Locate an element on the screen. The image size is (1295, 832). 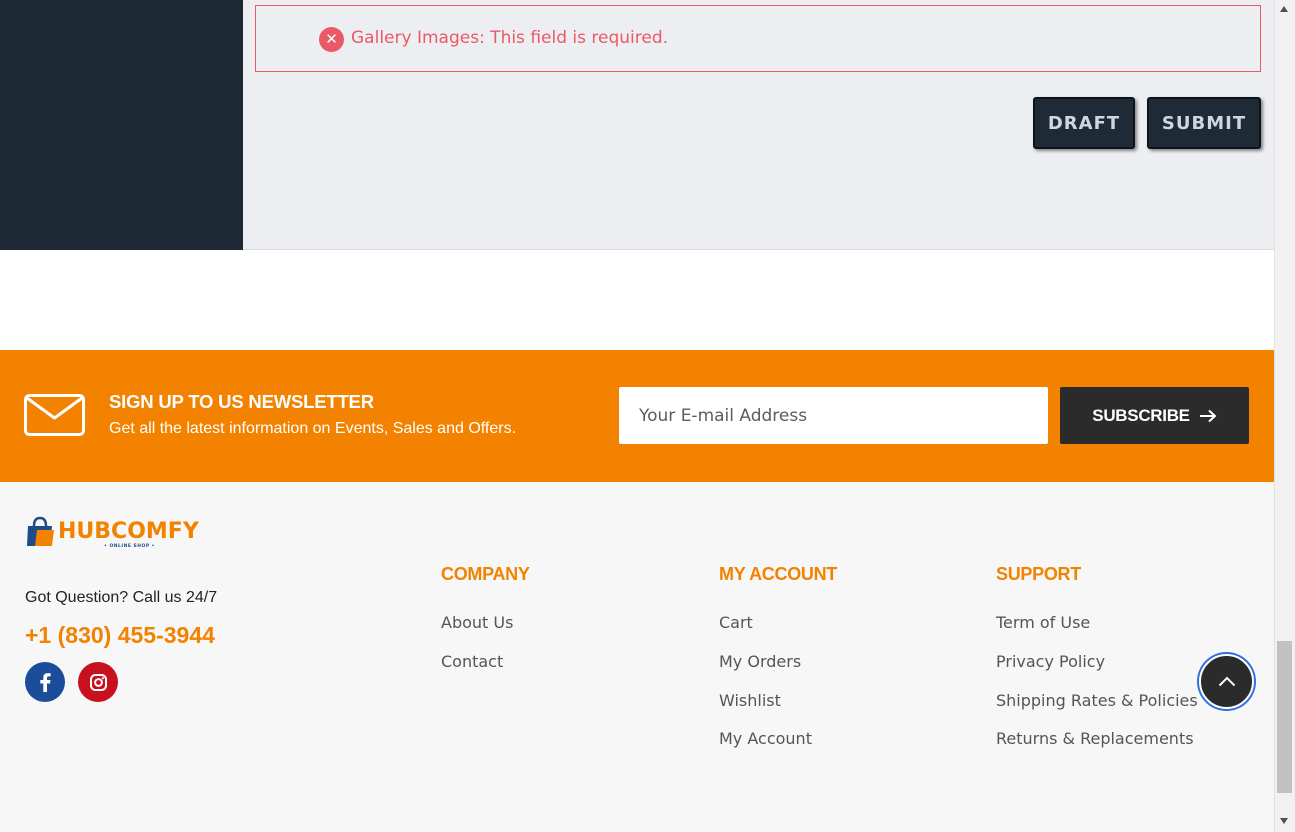
footer-link-privacy-policy: Privacy Policy is located at coordinates (1050, 661).